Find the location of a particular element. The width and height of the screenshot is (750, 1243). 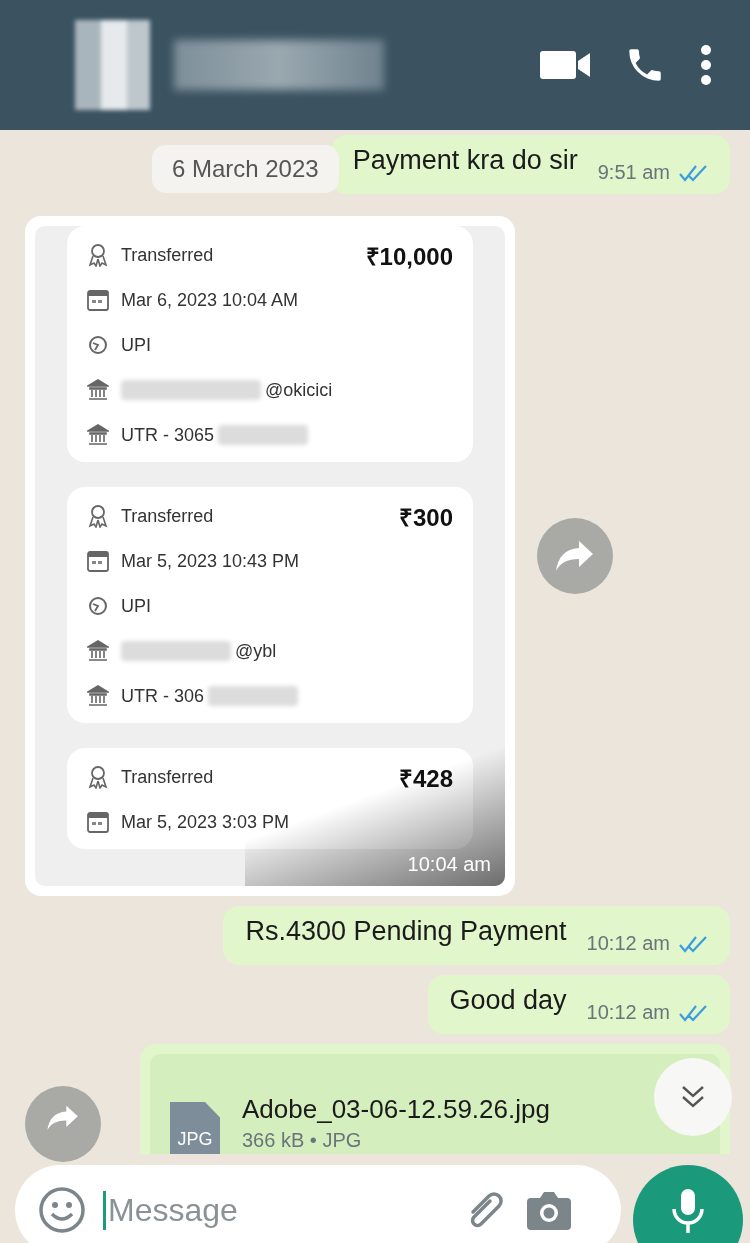

emoji-icon is located at coordinates (62, 1210).